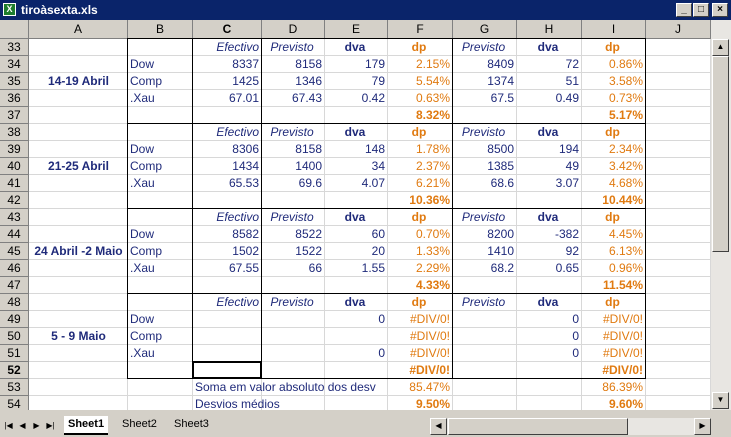 This screenshot has height=437, width=731. Describe the element at coordinates (14, 115) in the screenshot. I see `row-header-37: 37` at that location.